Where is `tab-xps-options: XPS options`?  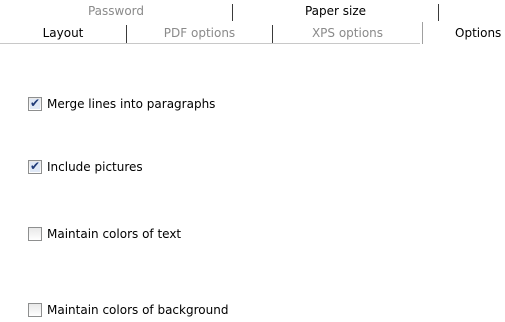 tab-xps-options: XPS options is located at coordinates (347, 33).